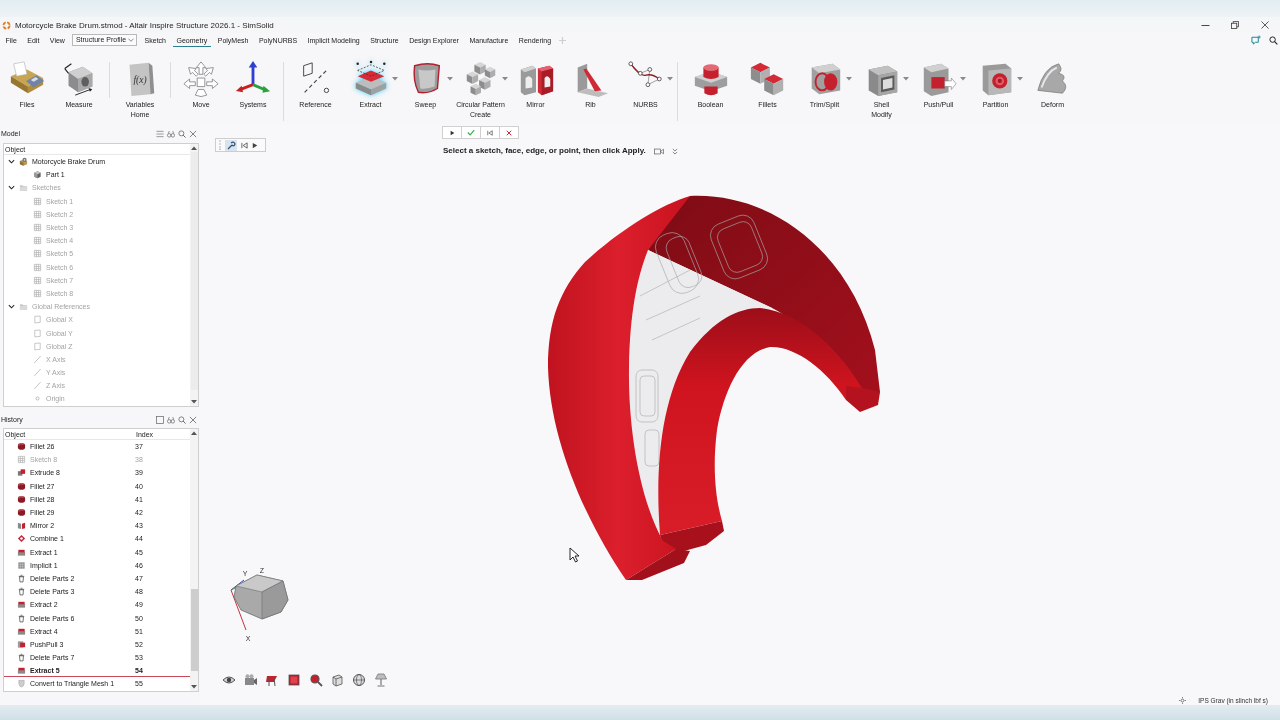  What do you see at coordinates (574, 555) in the screenshot?
I see `mouse-cursor-icon` at bounding box center [574, 555].